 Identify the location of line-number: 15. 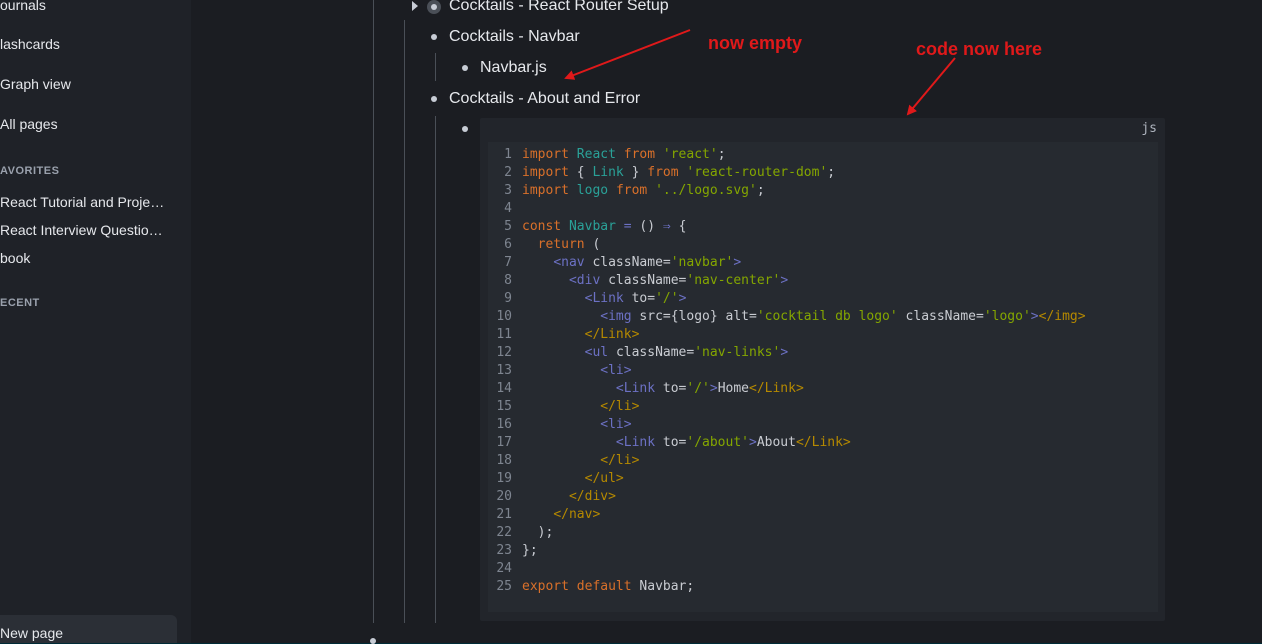
(504, 406).